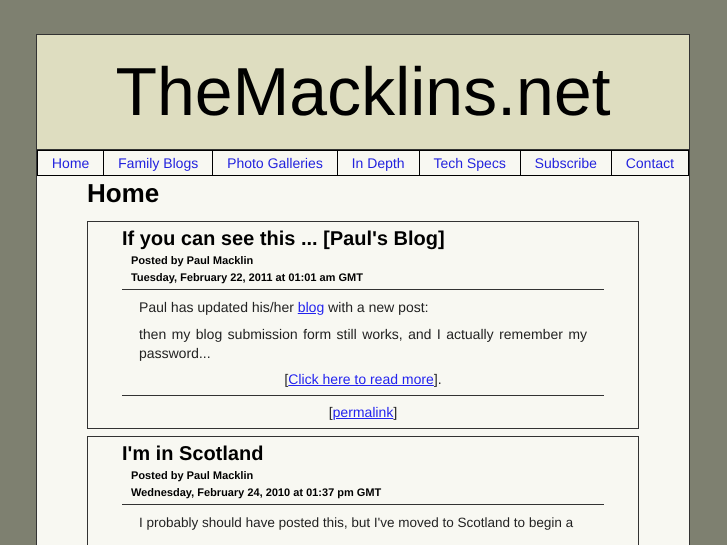  Describe the element at coordinates (469, 163) in the screenshot. I see `nav-link: Tech Specs` at that location.